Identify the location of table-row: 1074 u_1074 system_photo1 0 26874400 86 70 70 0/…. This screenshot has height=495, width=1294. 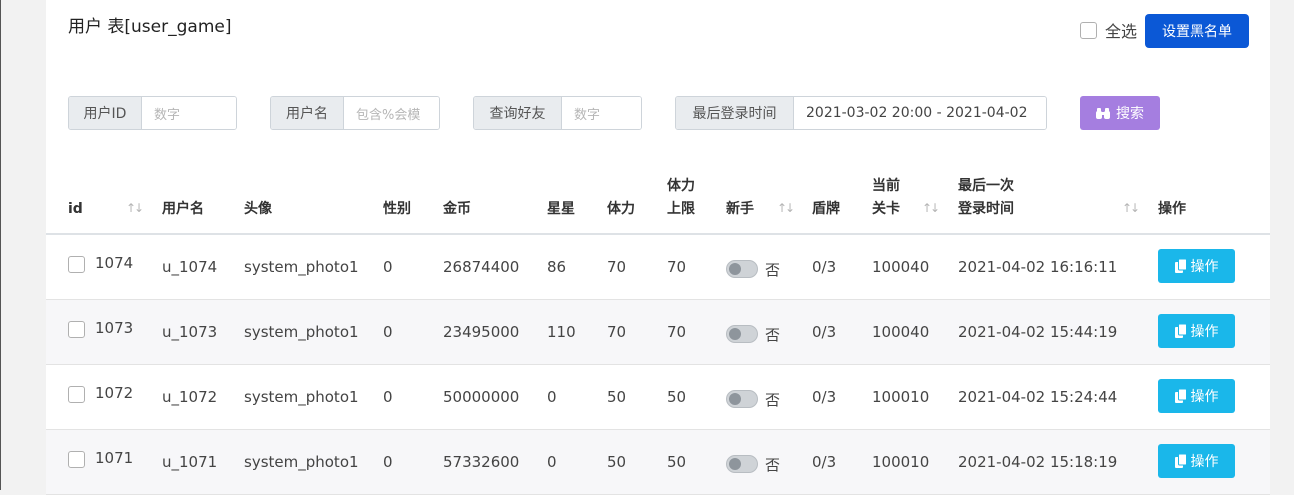
(658, 267).